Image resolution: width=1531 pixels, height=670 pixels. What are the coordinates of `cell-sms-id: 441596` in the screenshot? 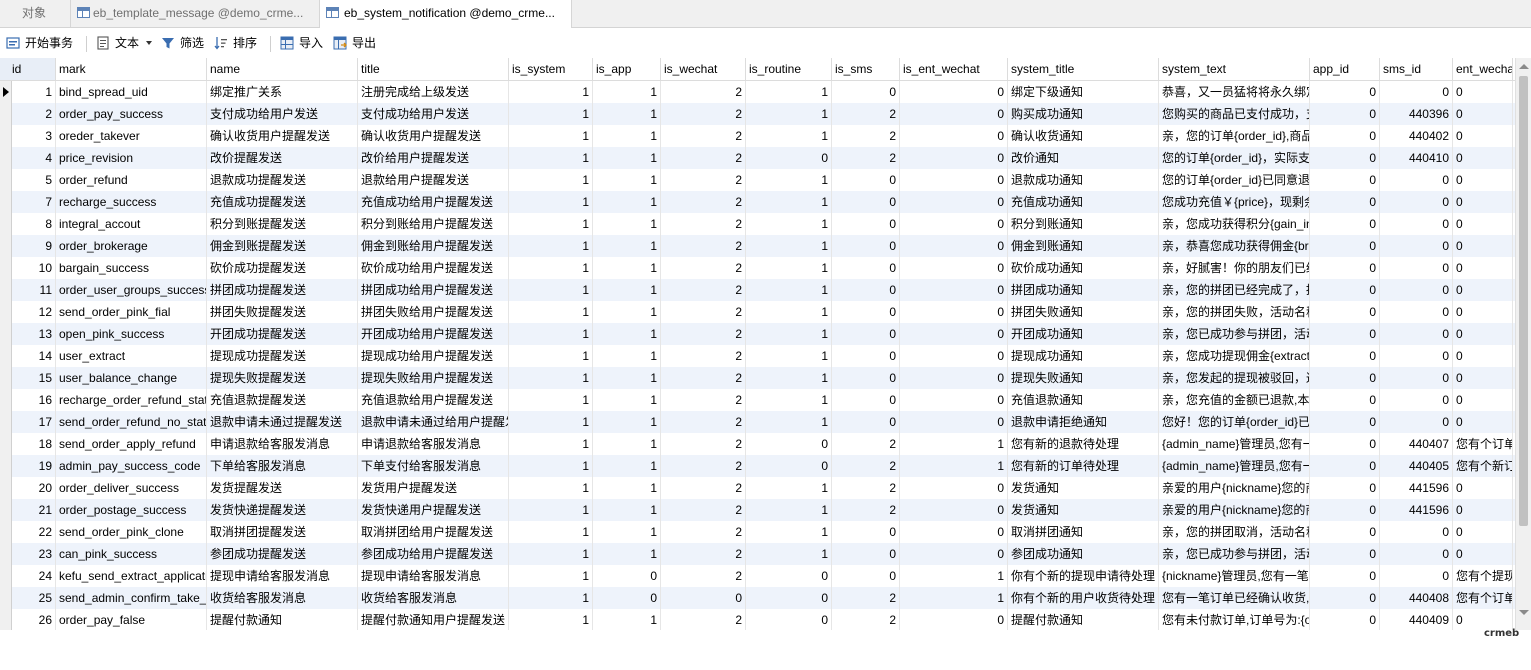 It's located at (1416, 510).